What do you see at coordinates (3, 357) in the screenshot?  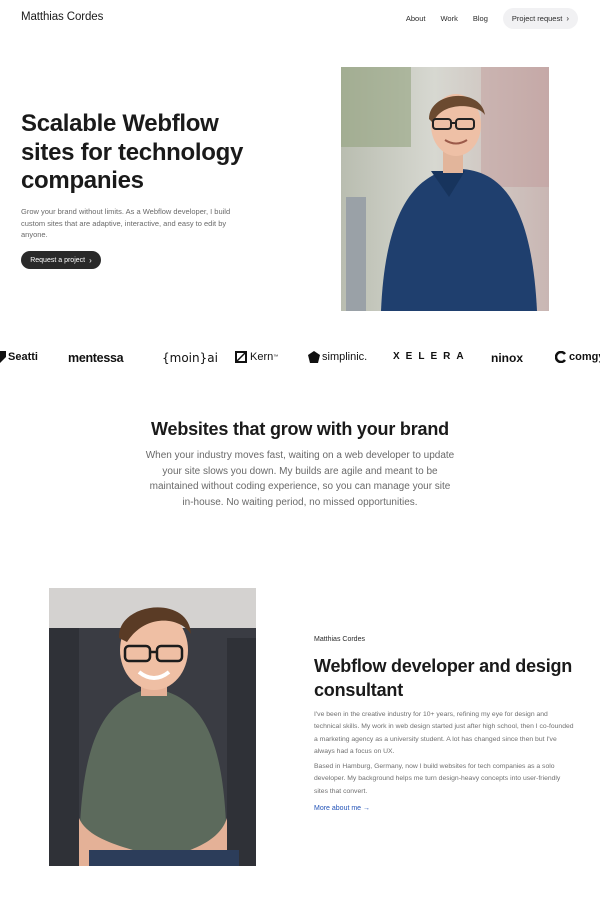 I see `seatti-mark-icon` at bounding box center [3, 357].